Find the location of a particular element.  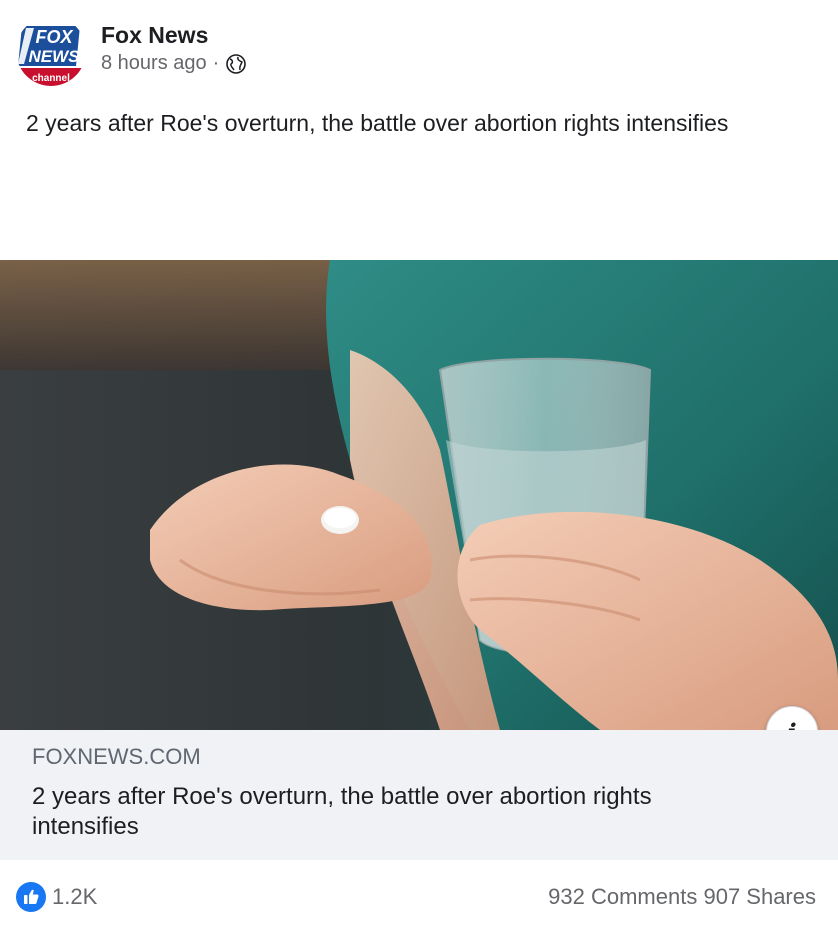

like-icon is located at coordinates (31, 897).